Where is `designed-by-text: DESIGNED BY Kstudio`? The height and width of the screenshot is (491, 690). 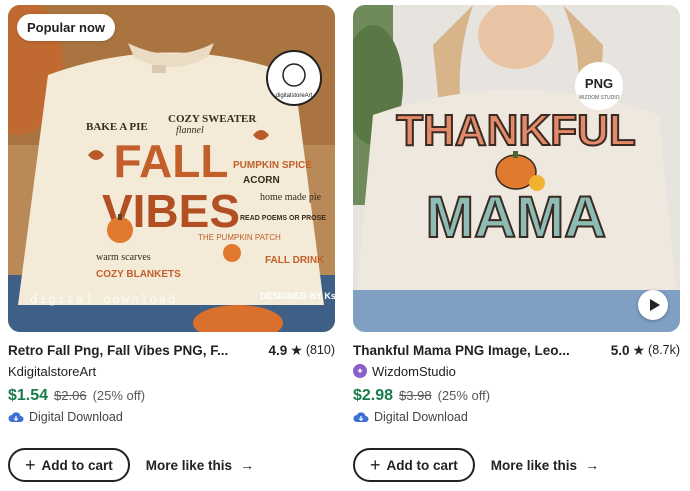 designed-by-text: DESIGNED BY Kstudio is located at coordinates (297, 296).